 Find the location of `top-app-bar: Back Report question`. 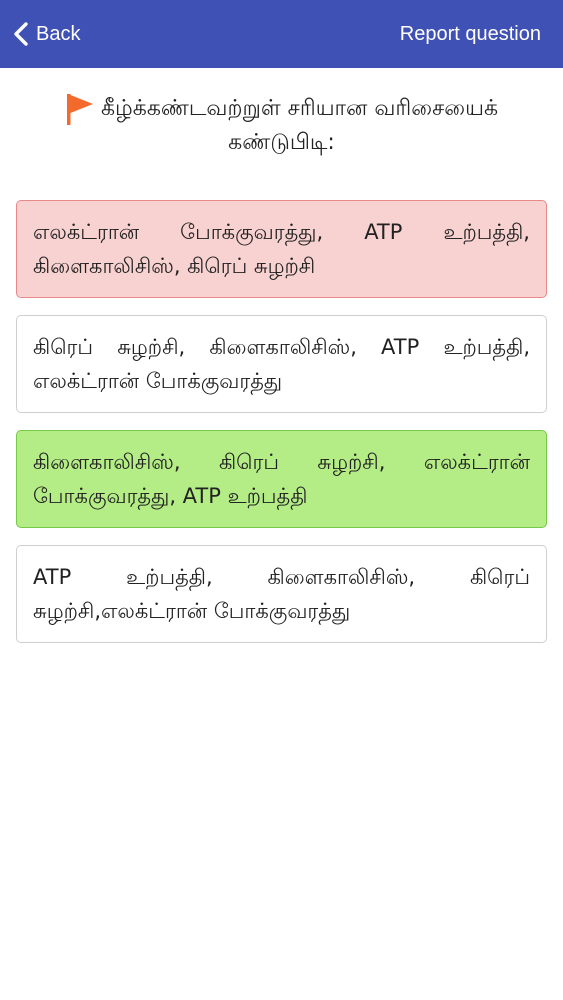

top-app-bar: Back Report question is located at coordinates (281, 34).